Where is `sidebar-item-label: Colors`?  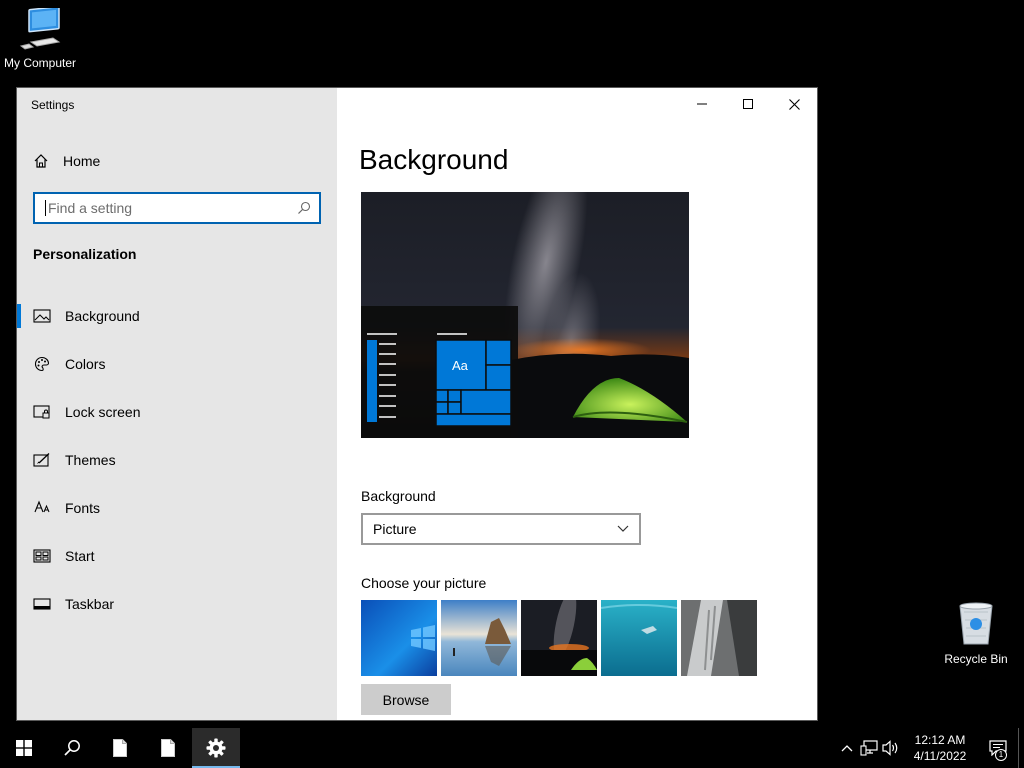
sidebar-item-label: Colors is located at coordinates (85, 364).